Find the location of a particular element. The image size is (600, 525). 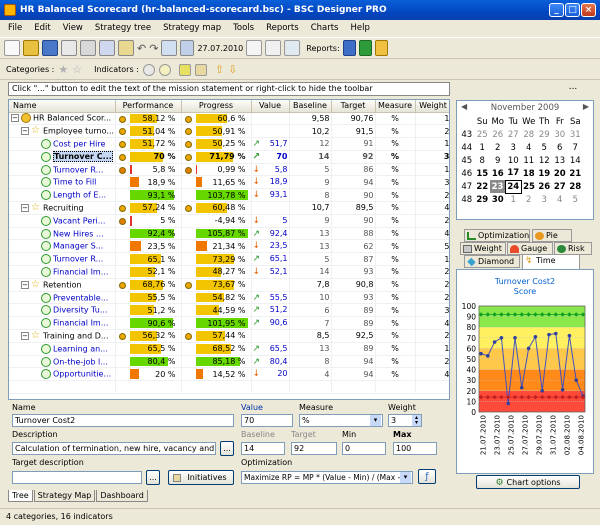

calendar-day: 11 is located at coordinates (529, 160).